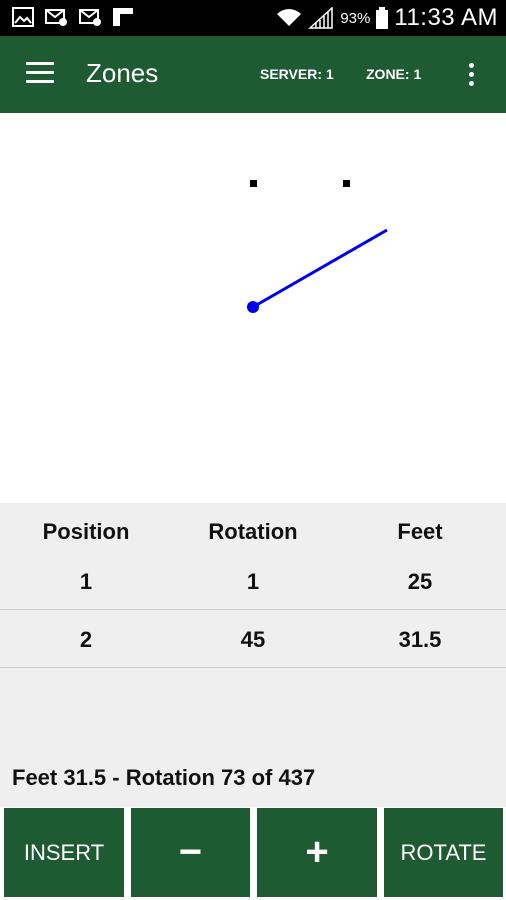 This screenshot has height=900, width=506. I want to click on status-bar-right: 93% 11:33 AM, so click(387, 18).